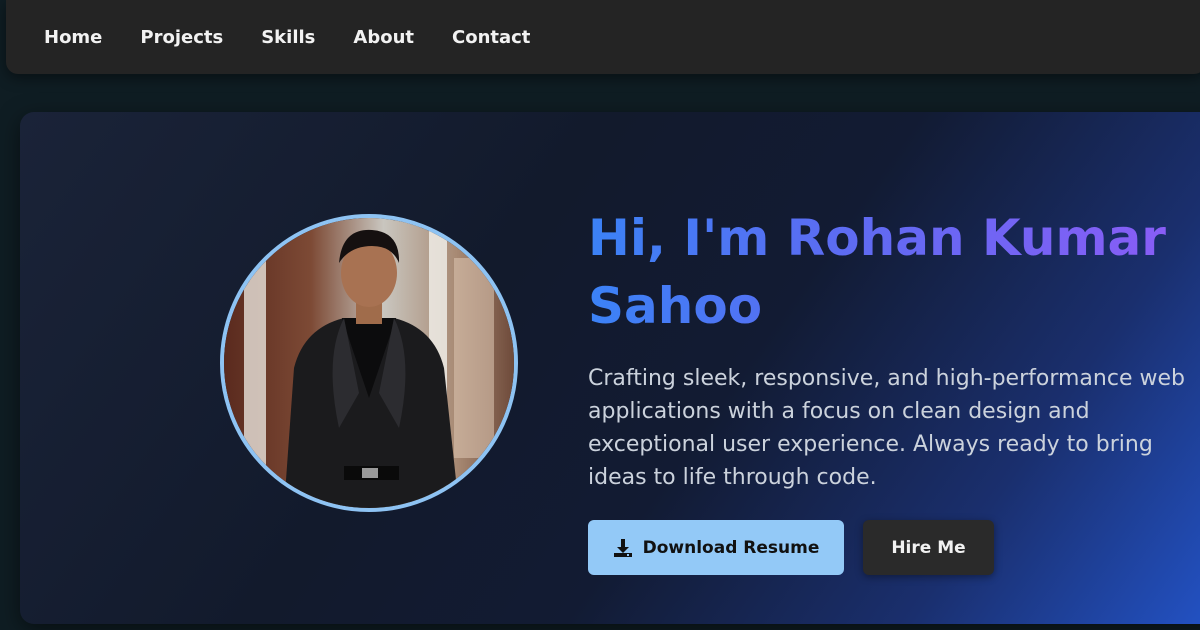  What do you see at coordinates (73, 37) in the screenshot?
I see `nav-home-link: Home` at bounding box center [73, 37].